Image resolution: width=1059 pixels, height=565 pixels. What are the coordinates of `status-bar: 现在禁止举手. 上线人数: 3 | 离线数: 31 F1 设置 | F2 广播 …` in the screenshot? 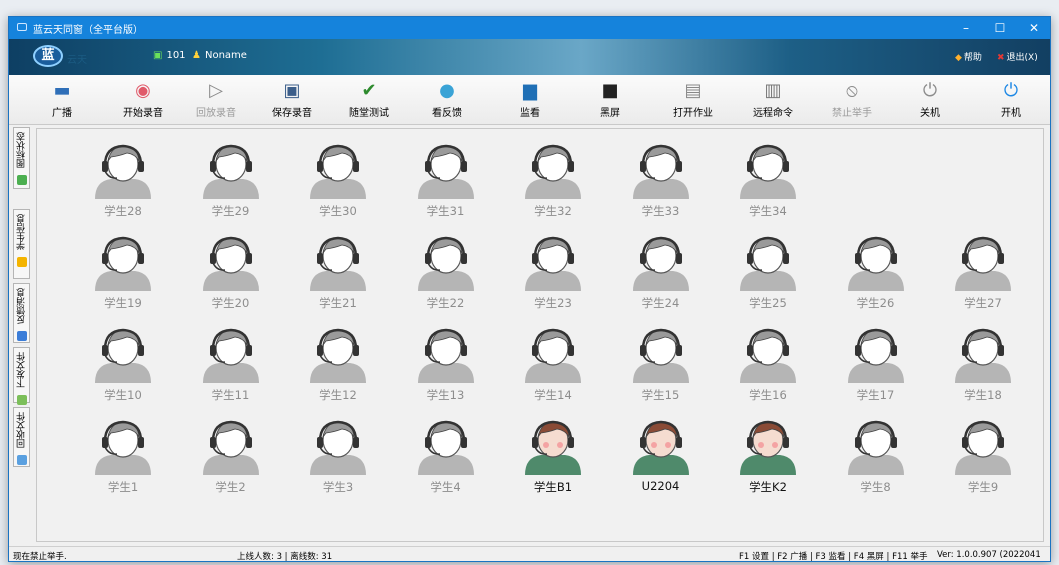 It's located at (529, 553).